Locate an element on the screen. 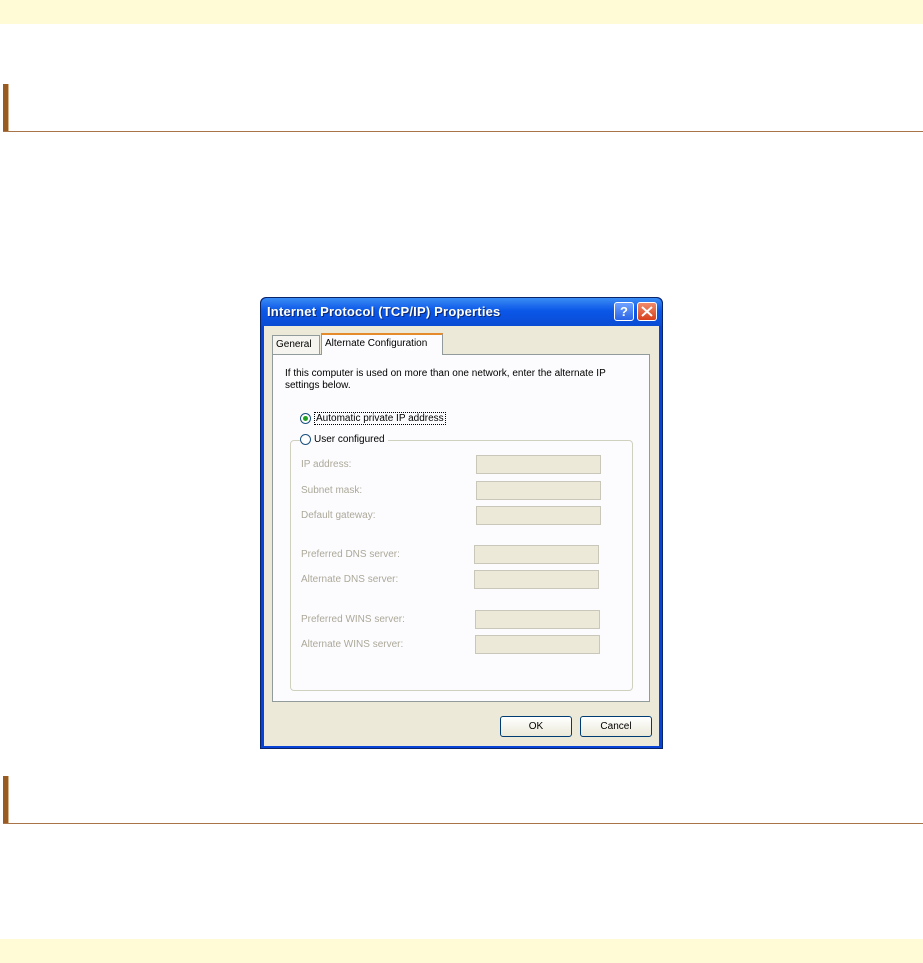  default-gateway-label: Default gateway: is located at coordinates (338, 515).